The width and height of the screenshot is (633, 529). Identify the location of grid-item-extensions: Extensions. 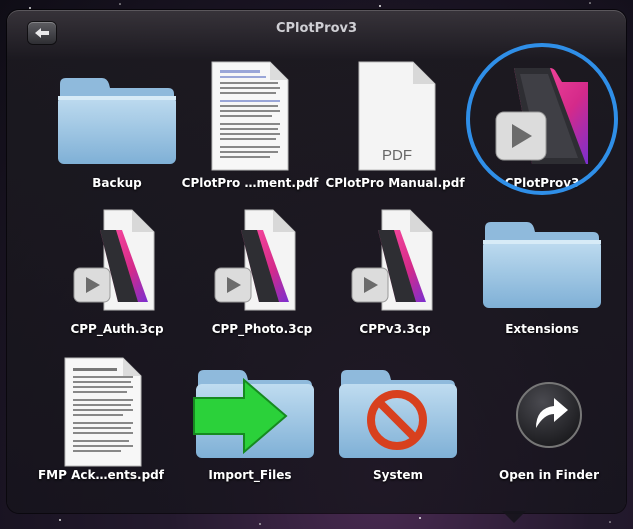
(542, 276).